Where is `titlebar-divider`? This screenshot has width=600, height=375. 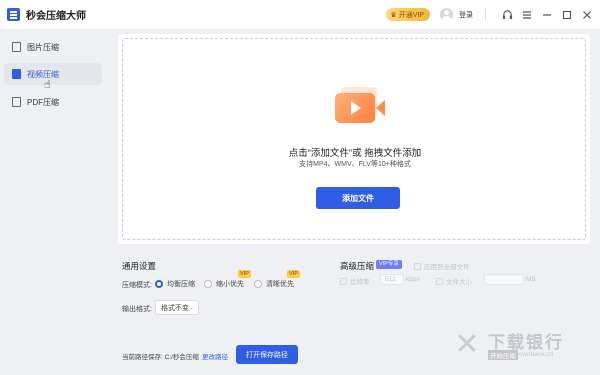
titlebar-divider is located at coordinates (485, 14).